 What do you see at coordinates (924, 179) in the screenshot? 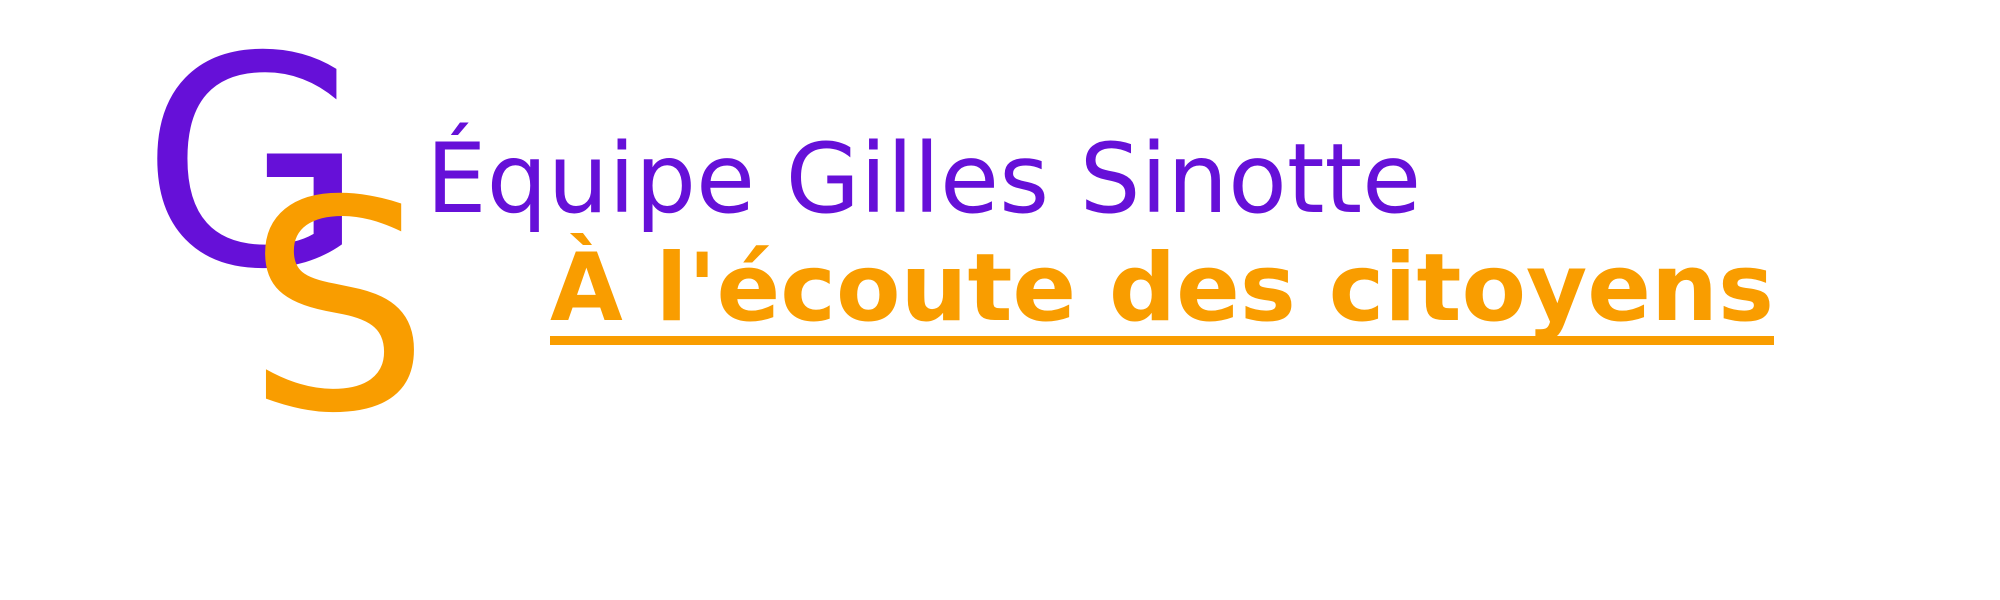
I see `team-title: Équipe Gilles Sinotte` at bounding box center [924, 179].